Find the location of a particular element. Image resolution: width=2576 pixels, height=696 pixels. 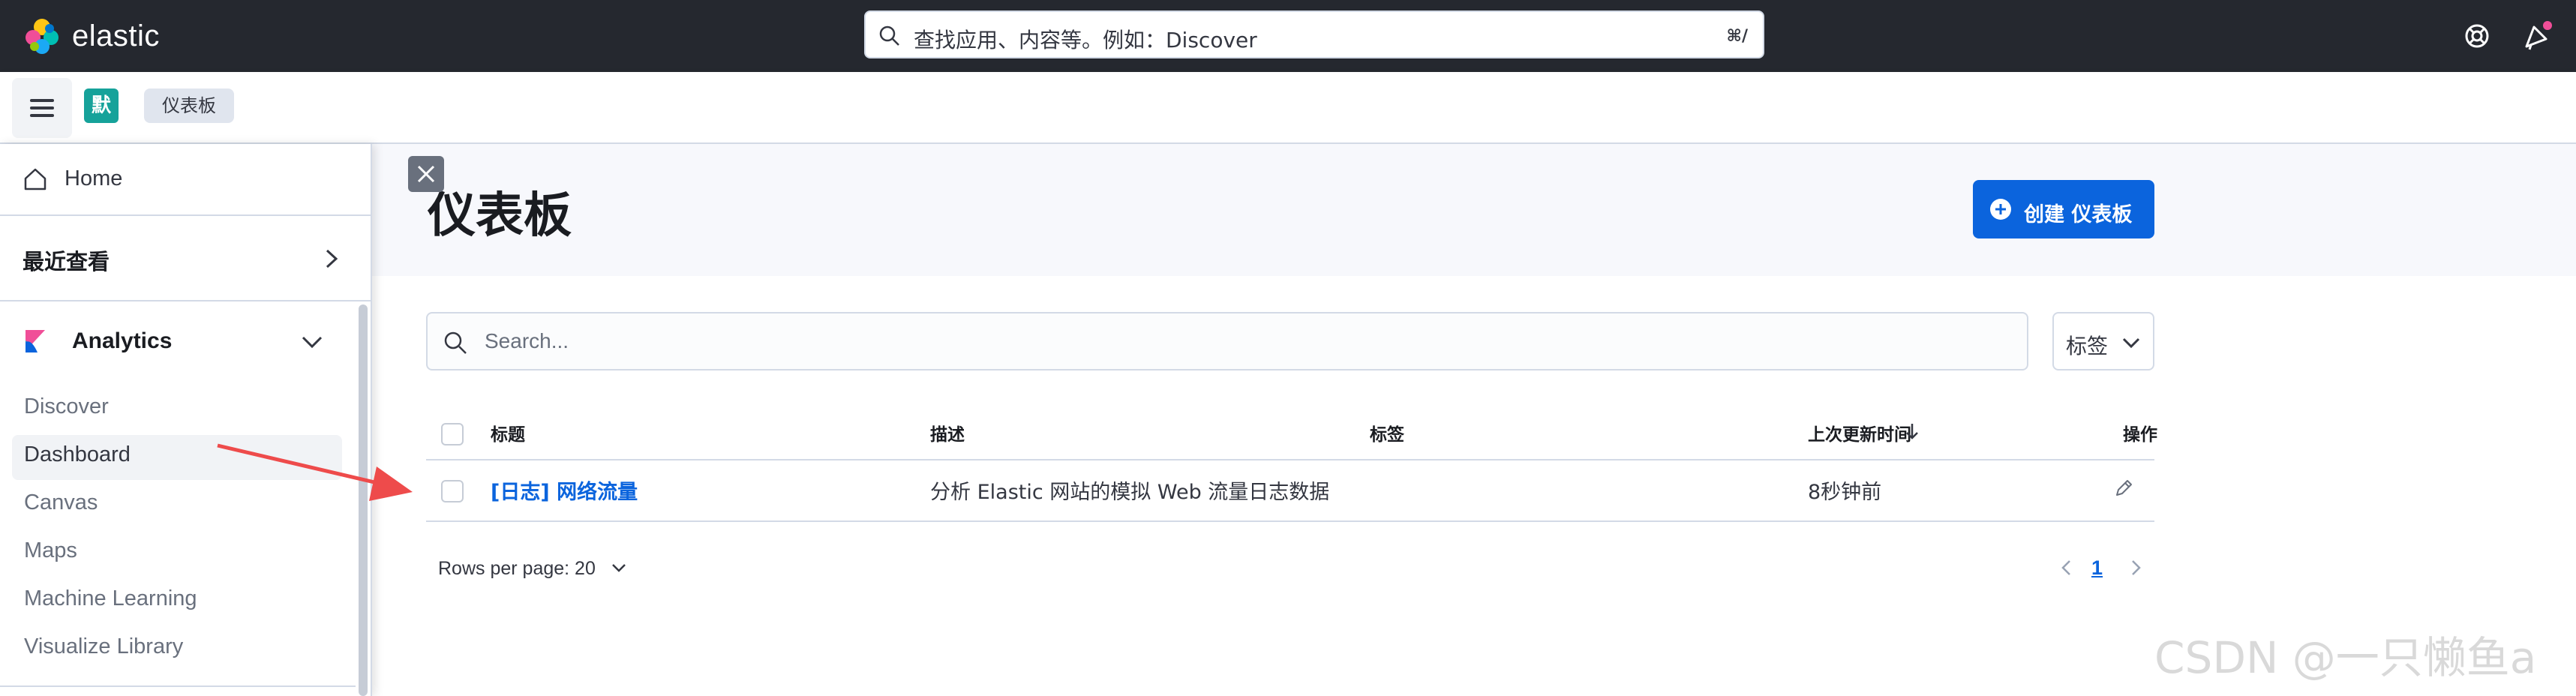

brand-name: elastic is located at coordinates (116, 35).